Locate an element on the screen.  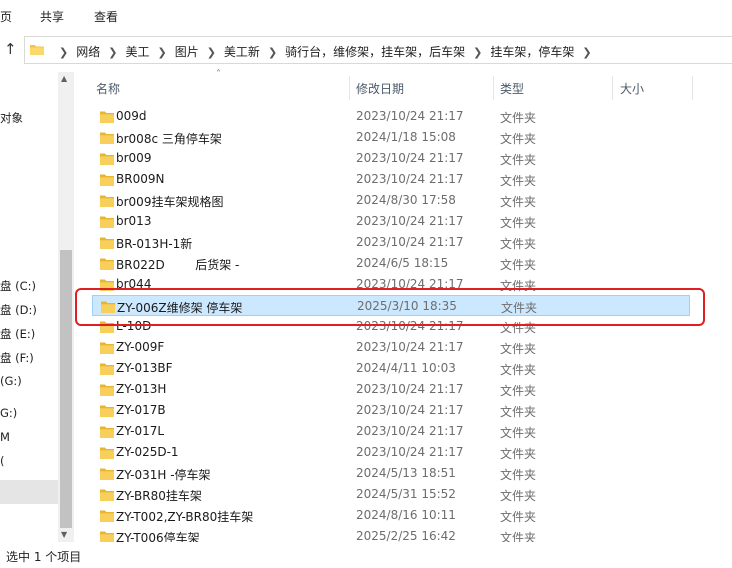
scrollbar-thumb is located at coordinates (66, 389).